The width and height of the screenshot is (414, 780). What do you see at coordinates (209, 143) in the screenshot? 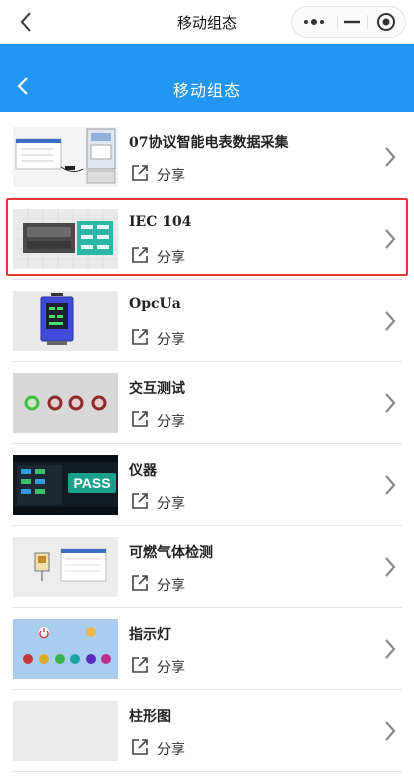
I see `item-title: 07协议智能电表数据采集` at bounding box center [209, 143].